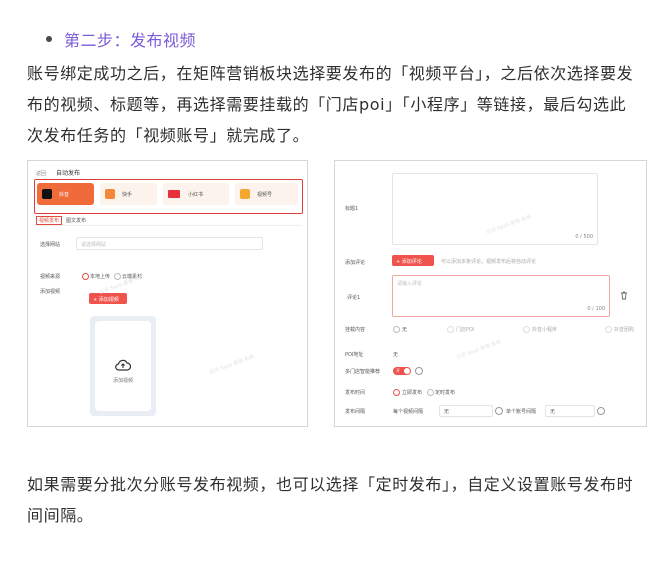 The height and width of the screenshot is (567, 664). What do you see at coordinates (396, 329) in the screenshot?
I see `radio-none` at bounding box center [396, 329].